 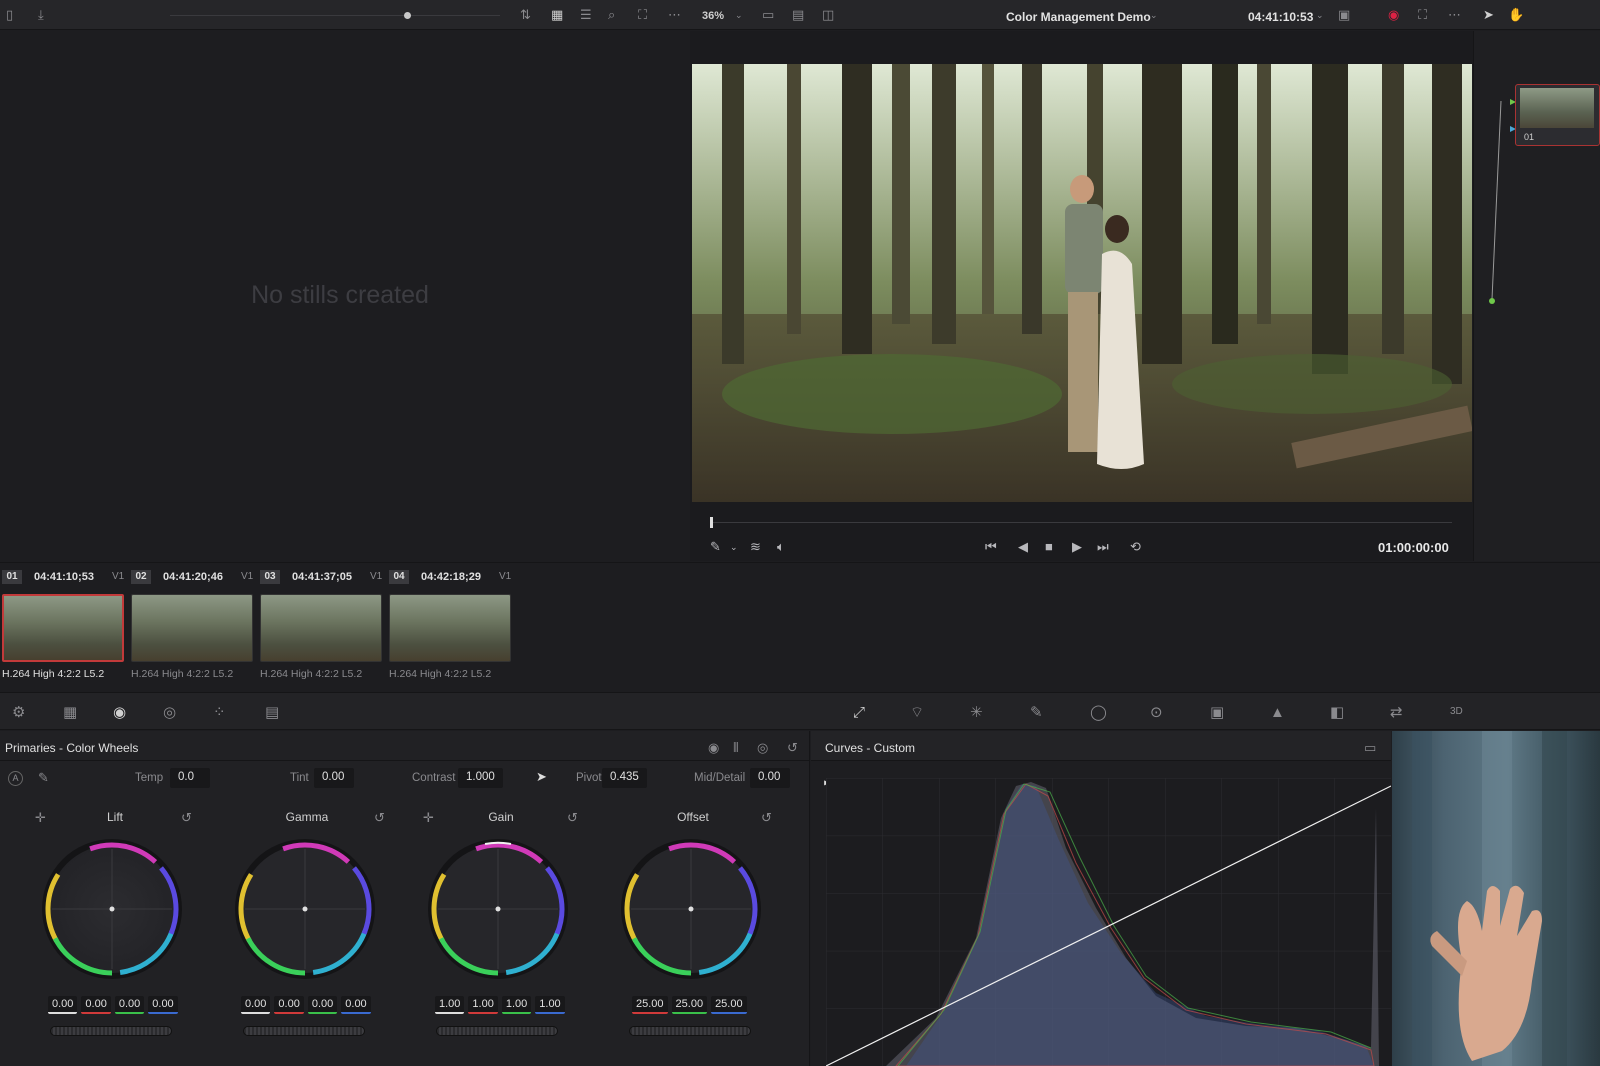 I want to click on sizing-icon: ⇄, so click(x=1396, y=712).